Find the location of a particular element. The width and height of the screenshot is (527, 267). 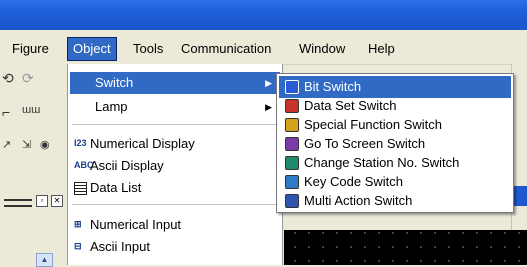

go-to-screen-switch-icon is located at coordinates (292, 144).